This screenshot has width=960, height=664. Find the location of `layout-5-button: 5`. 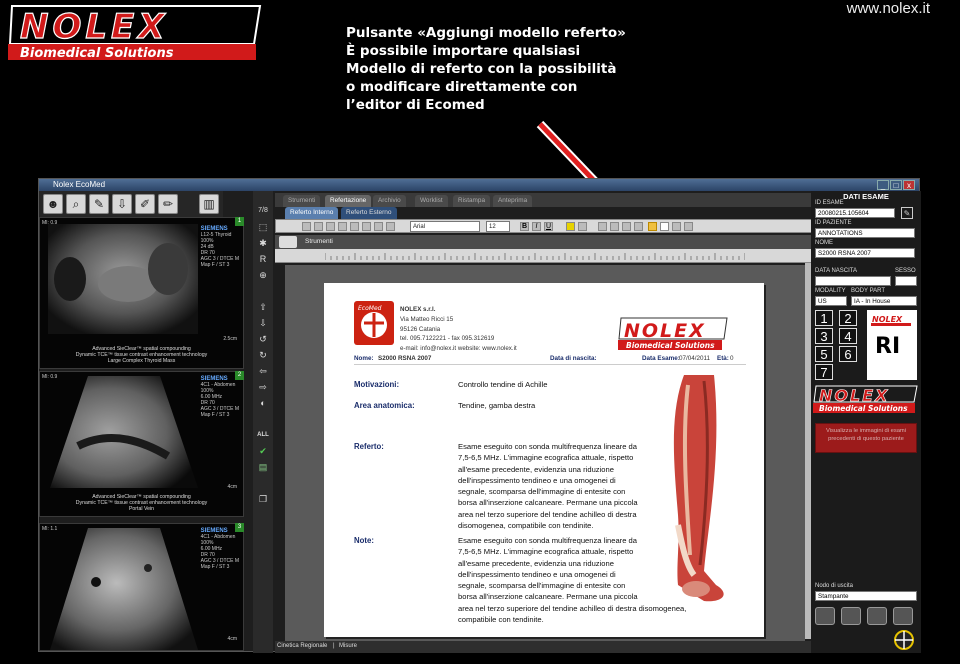

layout-5-button: 5 is located at coordinates (824, 354).